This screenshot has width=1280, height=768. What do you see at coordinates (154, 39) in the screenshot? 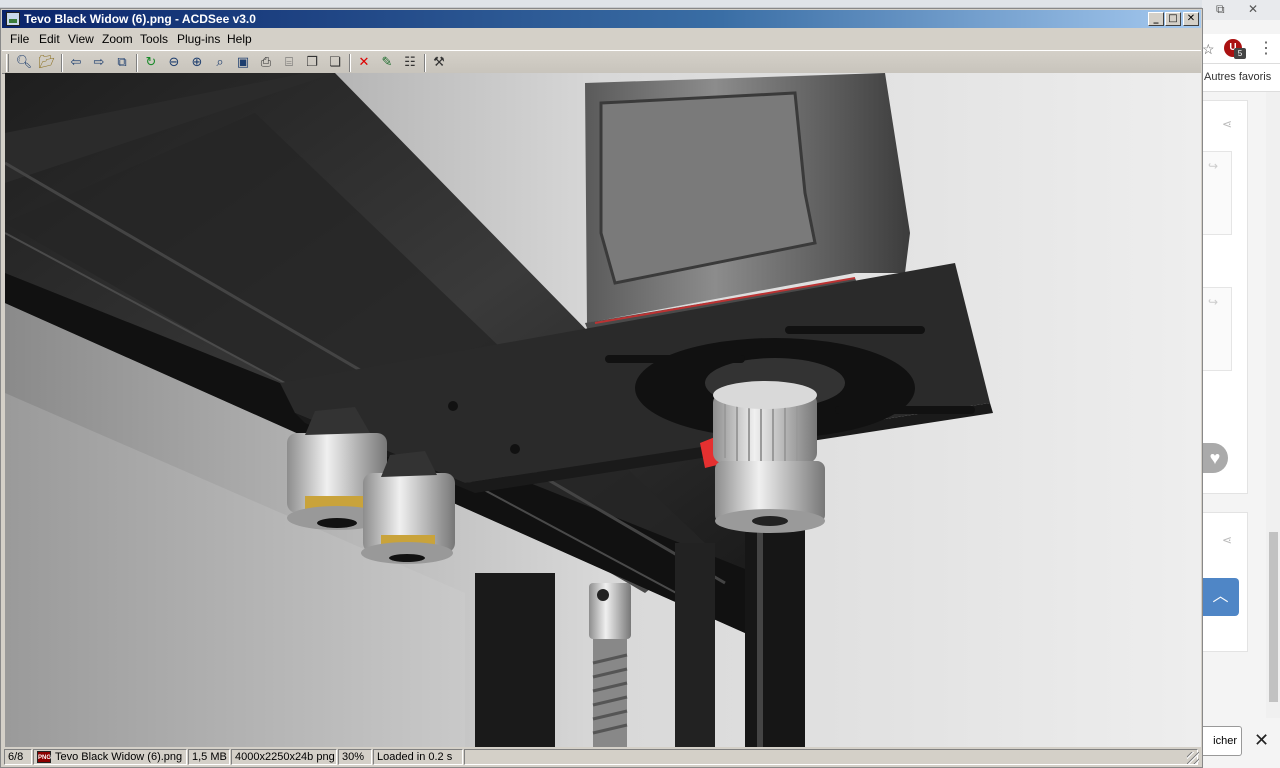
I see `menu-tools: Tools` at bounding box center [154, 39].